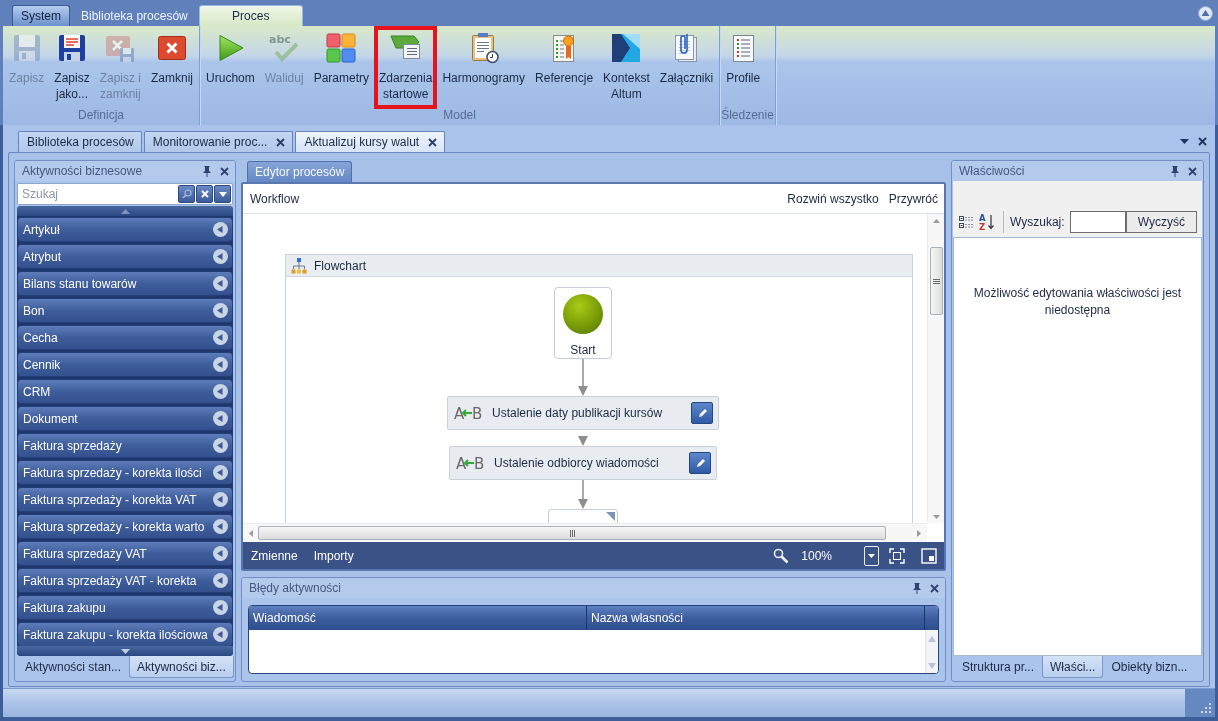 This screenshot has width=1218, height=721. I want to click on category-item: Faktura zakupu, so click(125, 607).